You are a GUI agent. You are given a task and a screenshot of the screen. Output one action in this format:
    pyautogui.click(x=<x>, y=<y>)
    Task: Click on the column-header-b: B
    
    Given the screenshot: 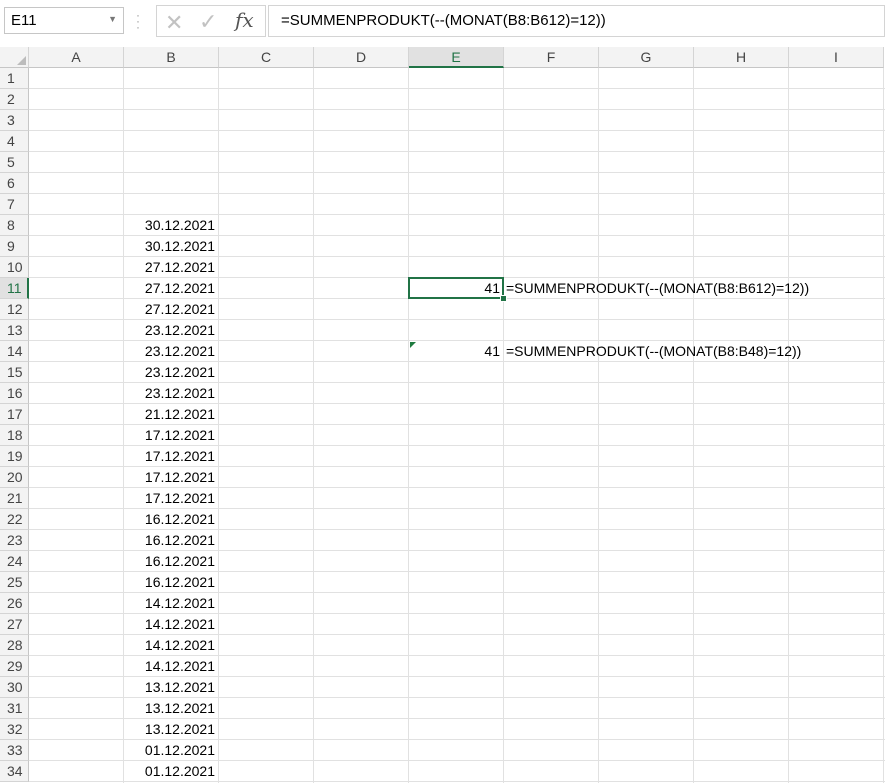 What is the action you would take?
    pyautogui.click(x=171, y=57)
    